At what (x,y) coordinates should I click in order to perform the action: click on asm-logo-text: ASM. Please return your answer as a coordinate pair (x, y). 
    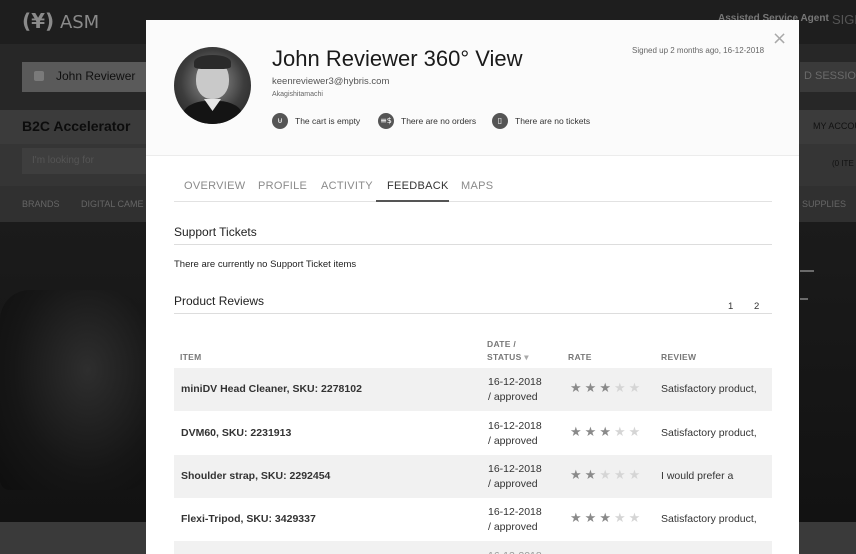
    Looking at the image, I should click on (79, 22).